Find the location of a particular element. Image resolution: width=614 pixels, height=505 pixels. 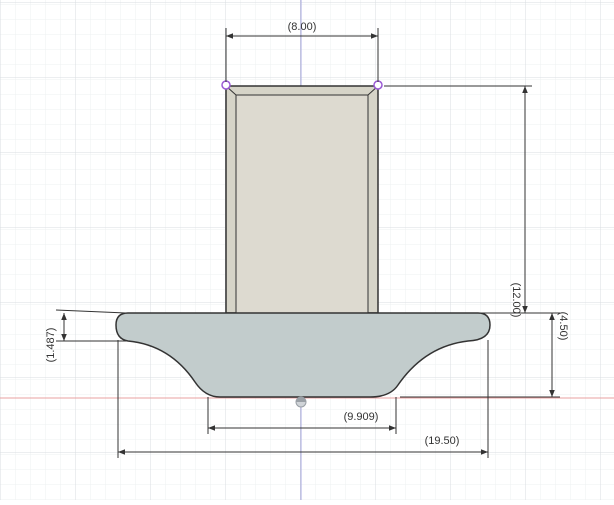

origin-icon is located at coordinates (301, 402).